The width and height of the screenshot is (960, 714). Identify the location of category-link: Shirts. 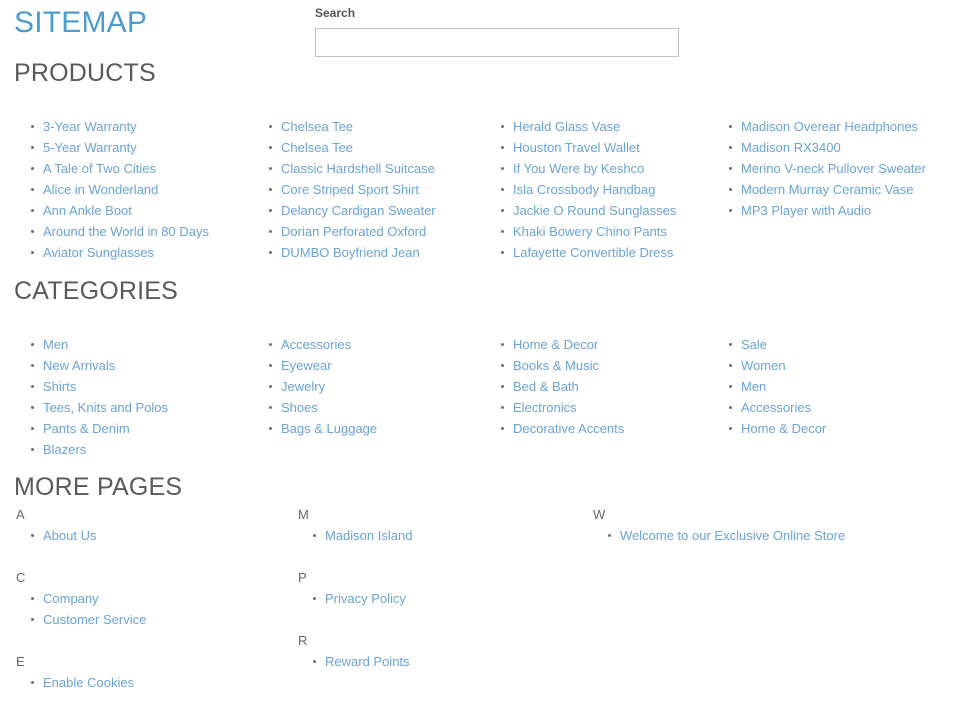
(59, 386).